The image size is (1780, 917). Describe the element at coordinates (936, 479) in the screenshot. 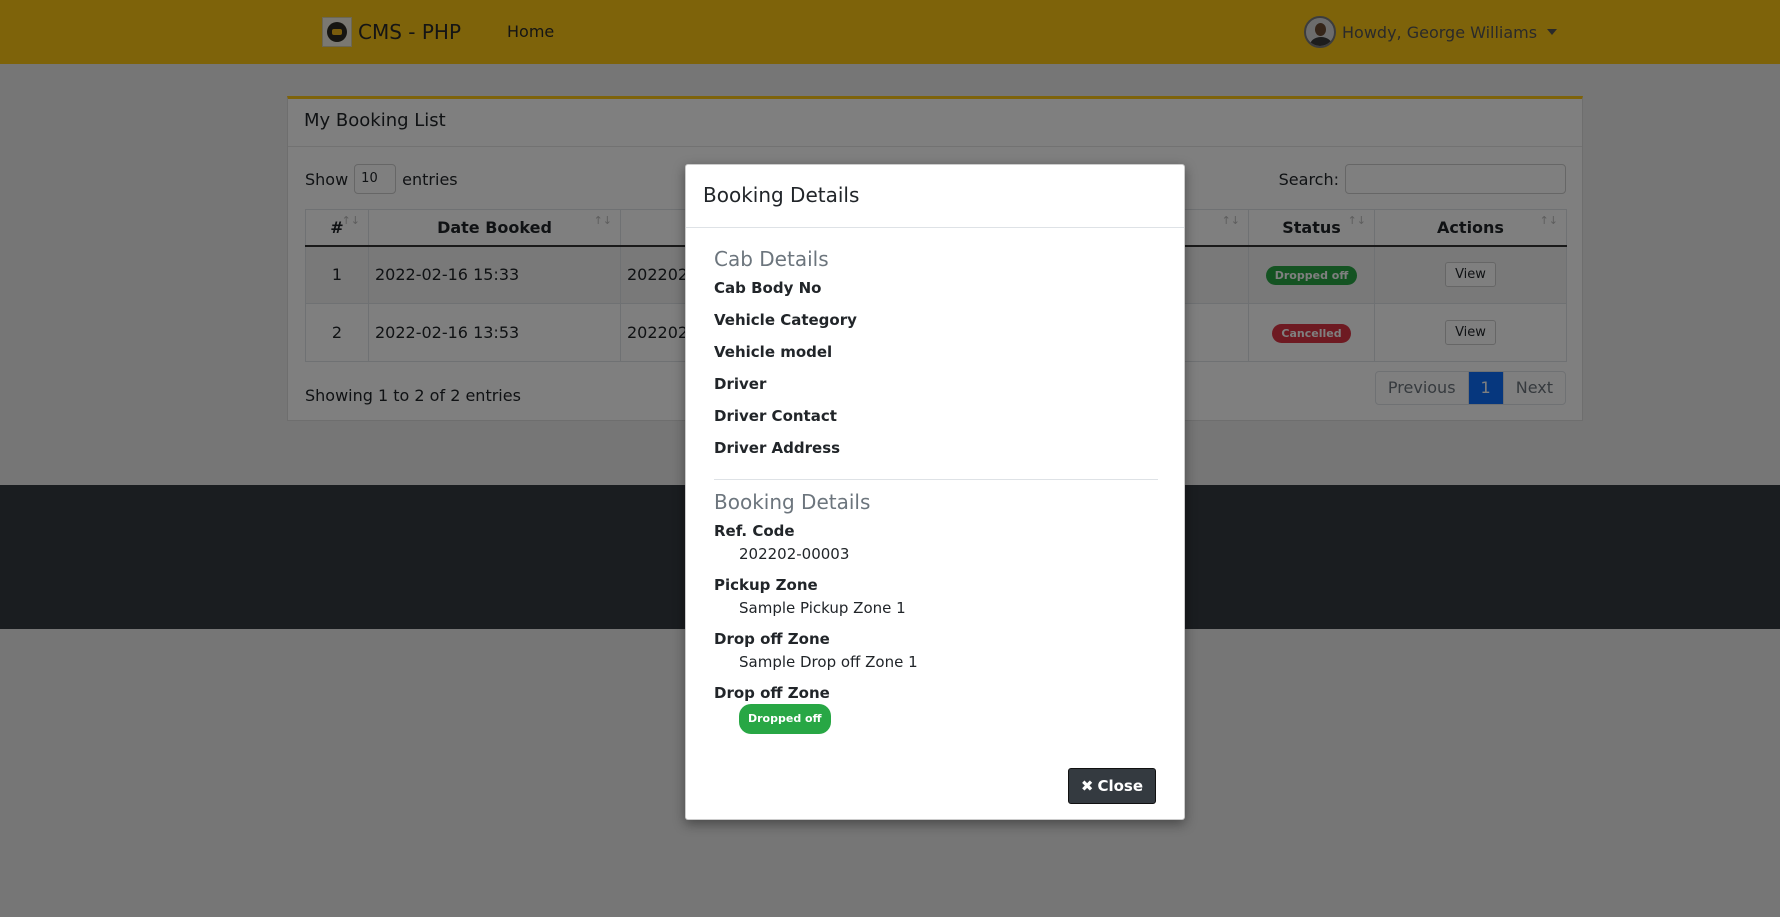

I see `divider` at that location.